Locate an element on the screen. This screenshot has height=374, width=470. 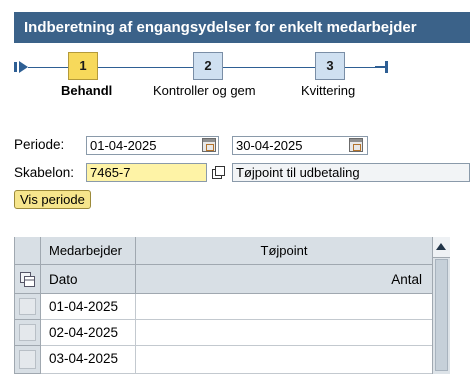
roadmap-start-icon is located at coordinates (21, 67).